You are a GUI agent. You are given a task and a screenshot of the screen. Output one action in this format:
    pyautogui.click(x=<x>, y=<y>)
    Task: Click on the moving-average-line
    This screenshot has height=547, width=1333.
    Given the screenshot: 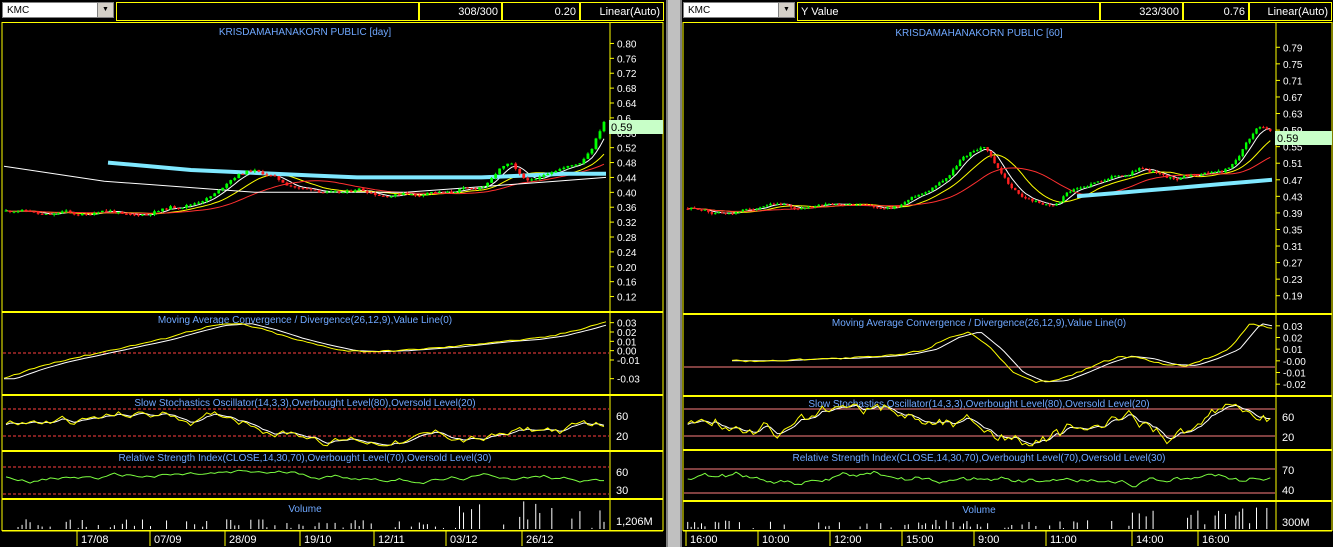 What is the action you would take?
    pyautogui.click(x=305, y=188)
    